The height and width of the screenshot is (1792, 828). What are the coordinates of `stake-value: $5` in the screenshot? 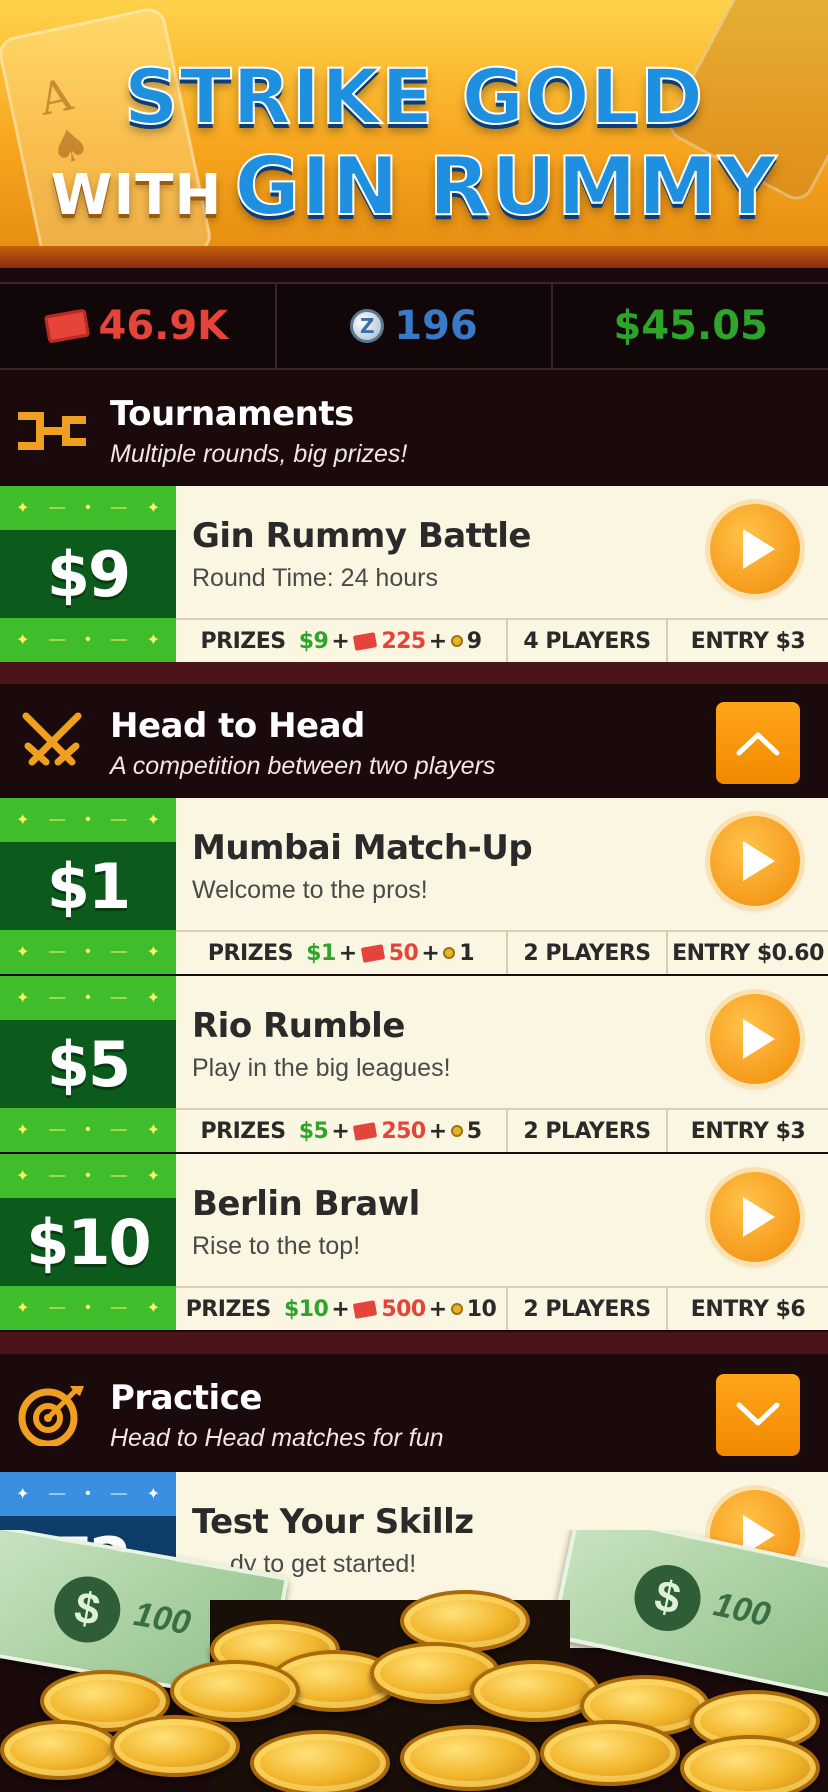 It's located at (88, 1064).